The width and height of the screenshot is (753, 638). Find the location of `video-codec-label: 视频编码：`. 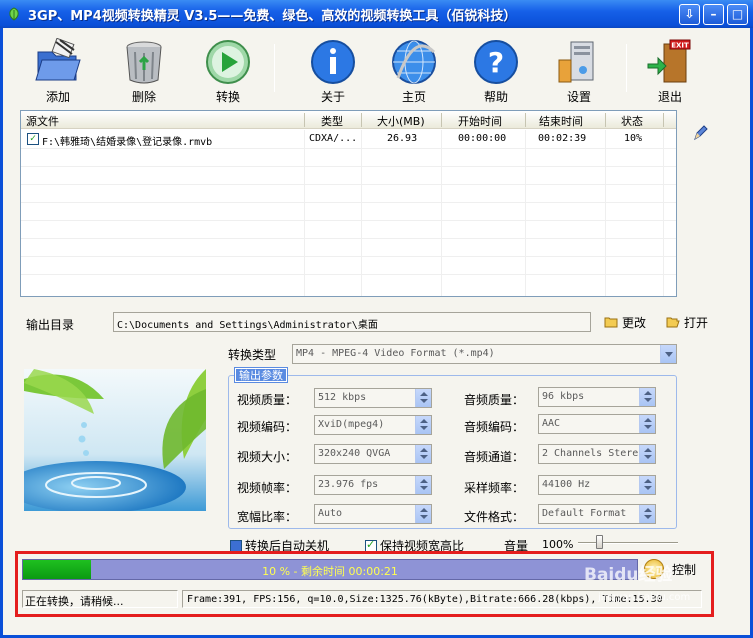

video-codec-label: 视频编码： is located at coordinates (267, 427).